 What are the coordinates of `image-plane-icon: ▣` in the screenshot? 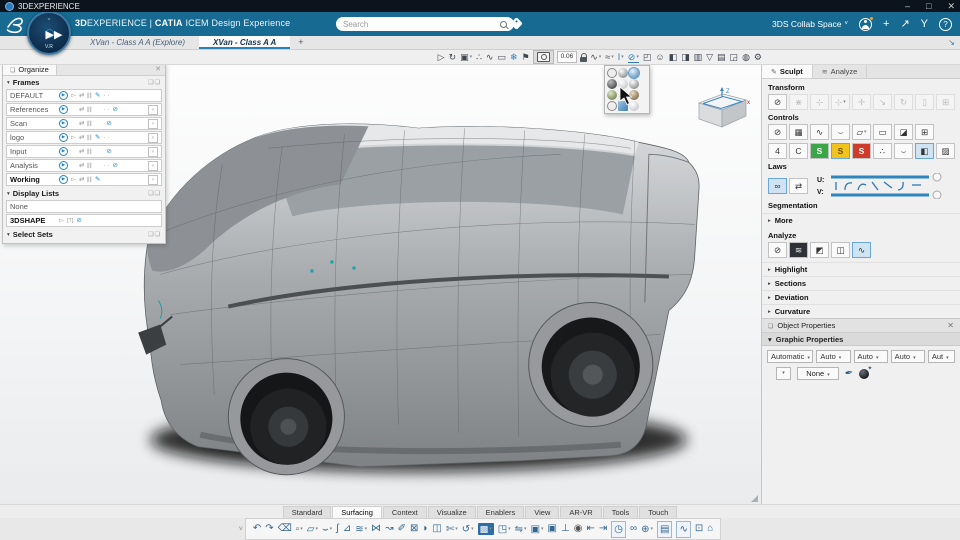 It's located at (537, 529).